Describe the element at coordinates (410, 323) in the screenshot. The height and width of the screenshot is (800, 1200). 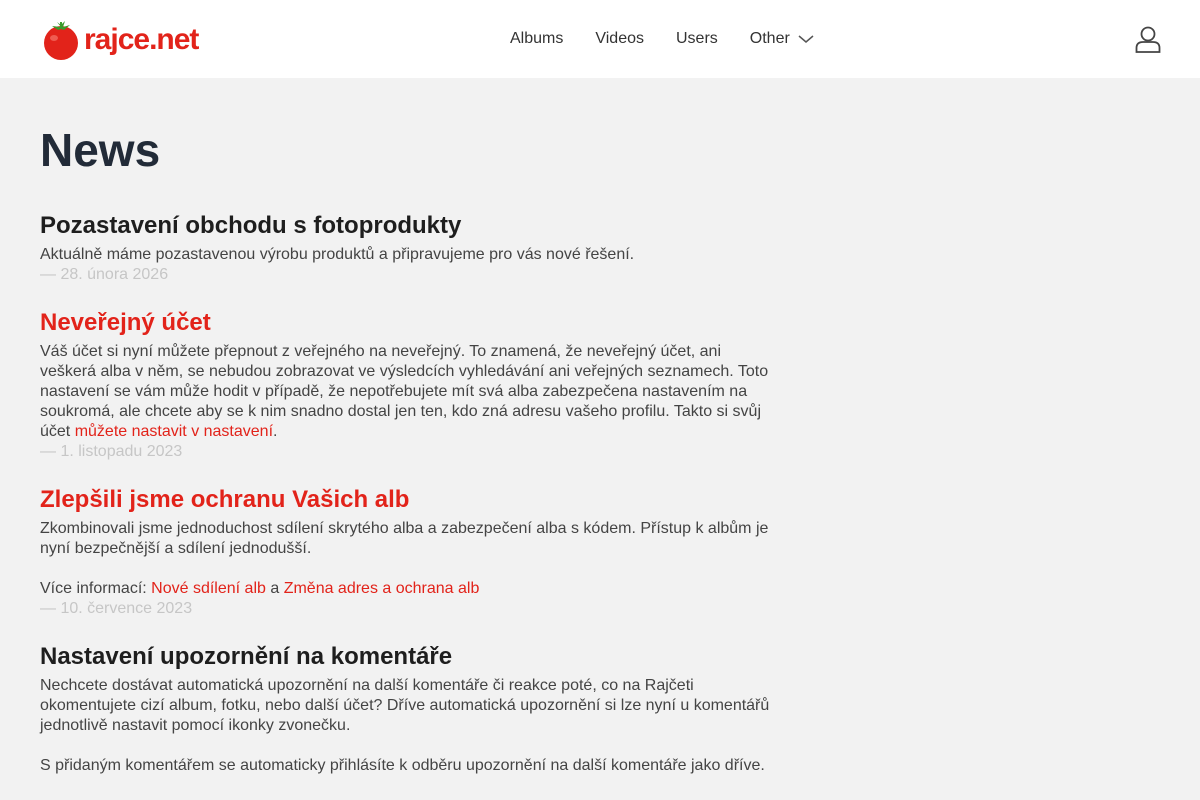
I see `news-title-link: Neveřejný účet` at that location.